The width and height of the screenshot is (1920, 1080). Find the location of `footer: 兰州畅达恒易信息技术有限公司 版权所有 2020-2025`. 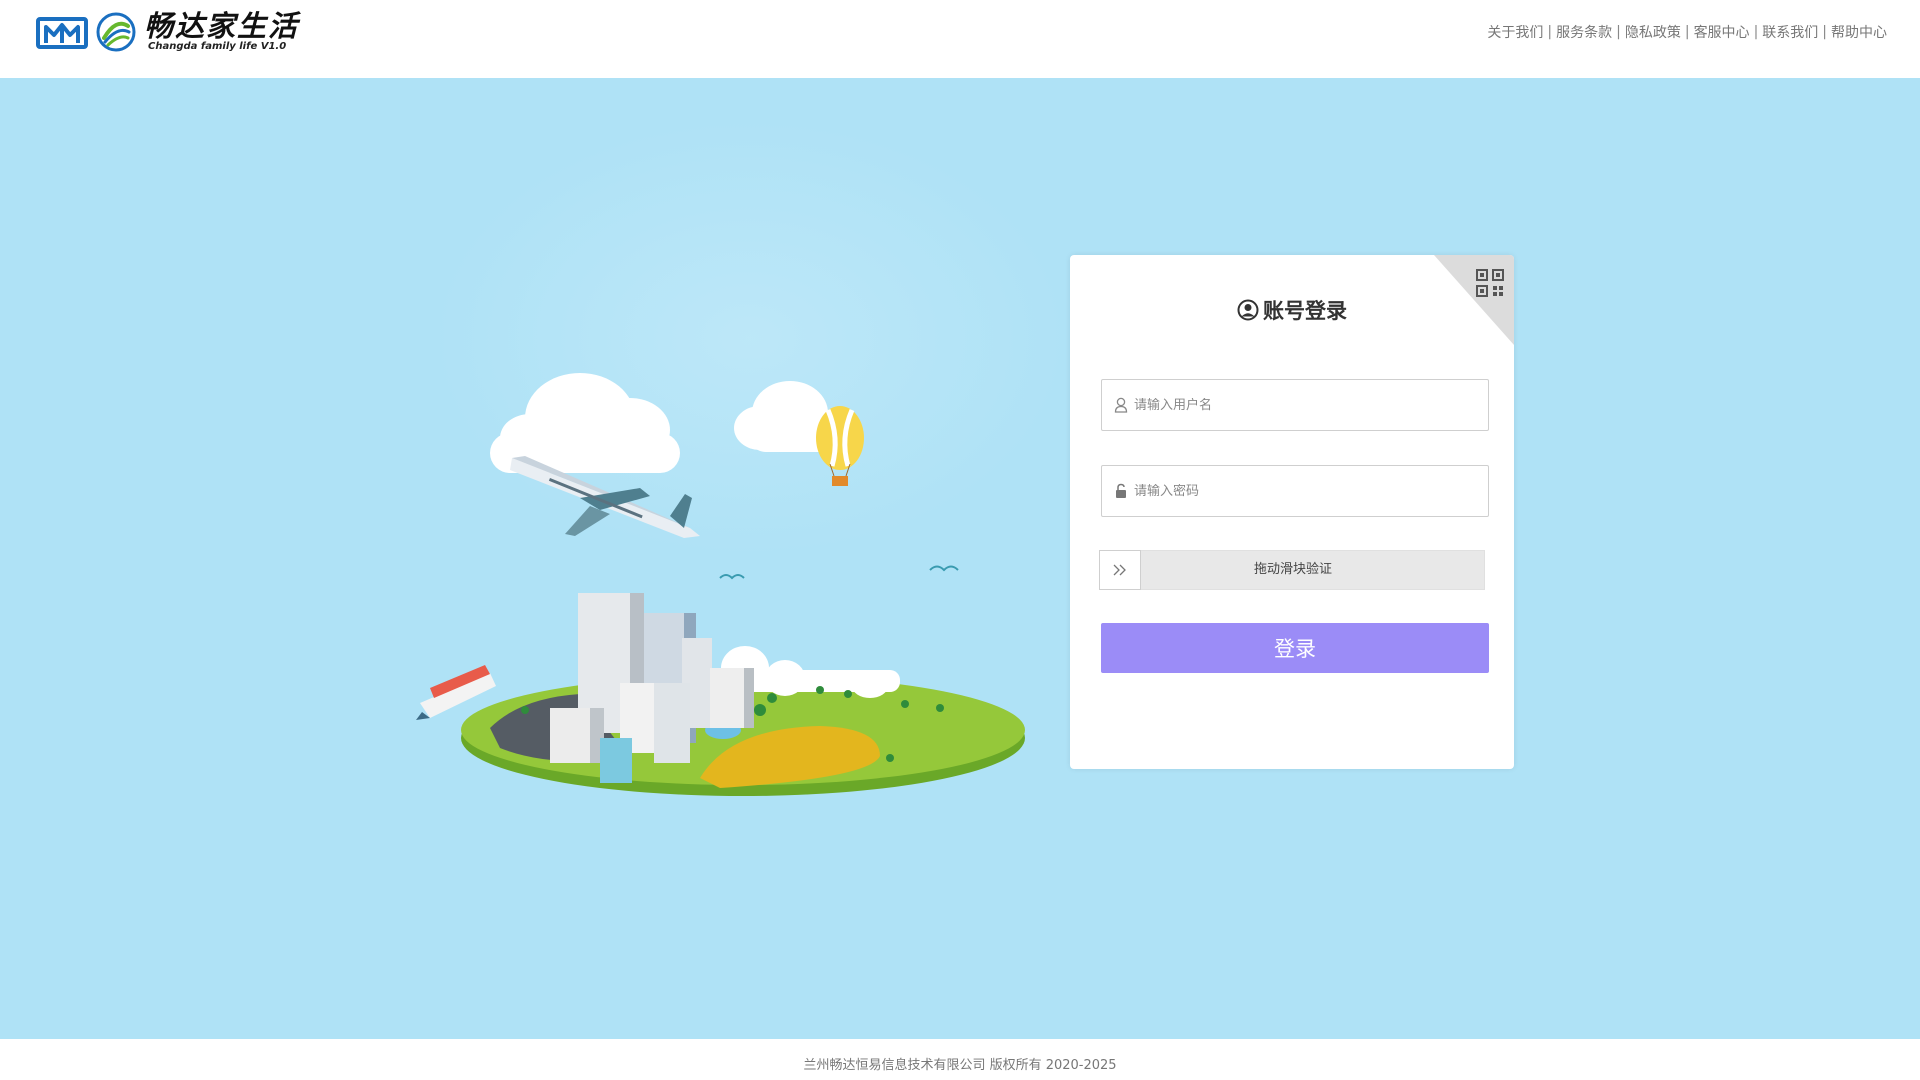

footer: 兰州畅达恒易信息技术有限公司 版权所有 2020-2025 is located at coordinates (960, 1059).